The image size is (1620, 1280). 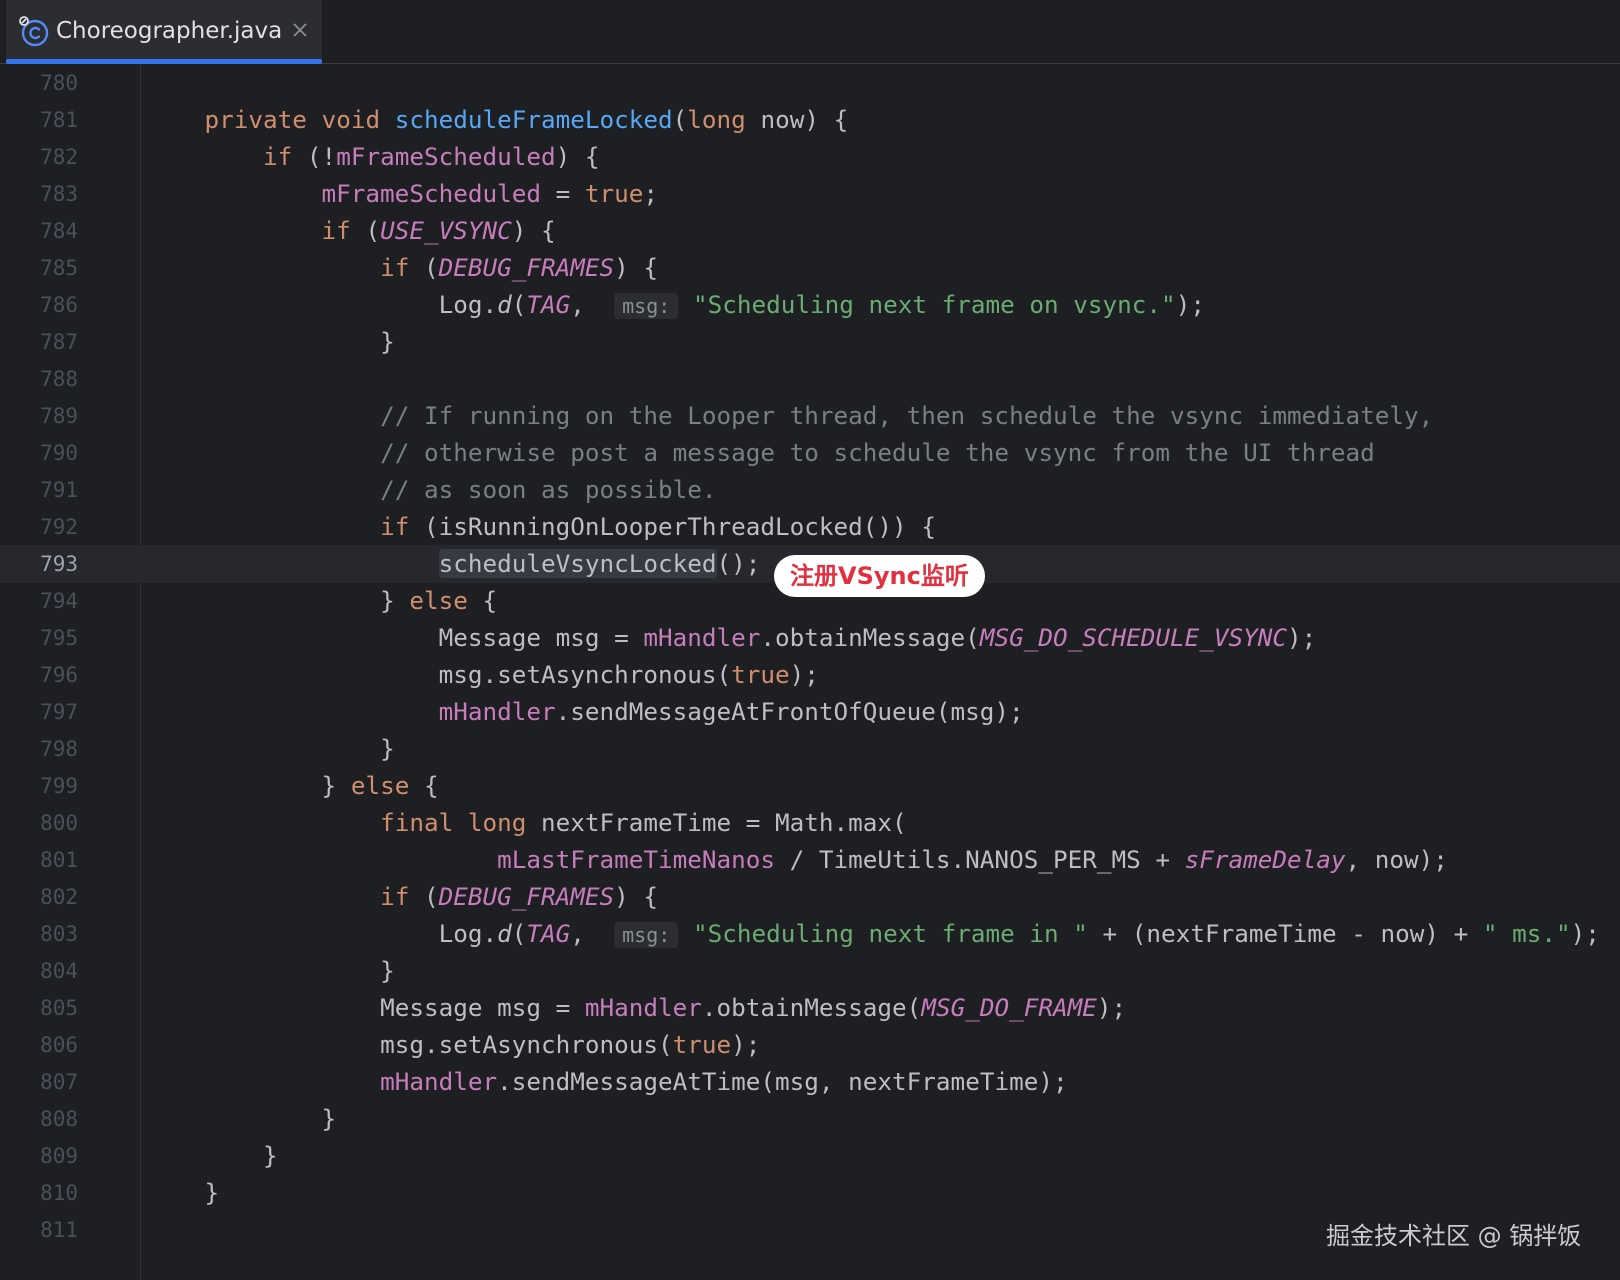 What do you see at coordinates (39, 601) in the screenshot?
I see `line-number: 794` at bounding box center [39, 601].